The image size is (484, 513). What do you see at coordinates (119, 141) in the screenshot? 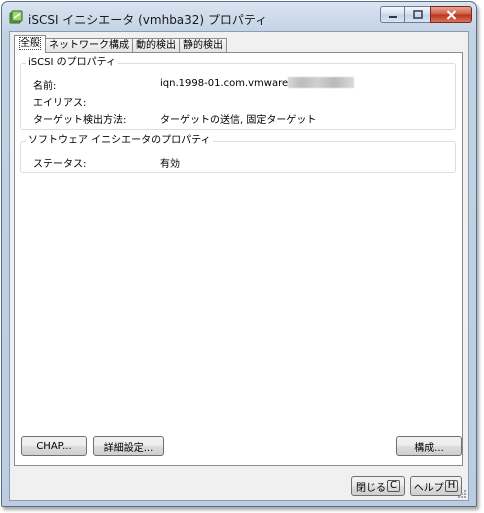
I see `software-initiator-legend: ソフトウェア イニシエータのプロパティ` at bounding box center [119, 141].